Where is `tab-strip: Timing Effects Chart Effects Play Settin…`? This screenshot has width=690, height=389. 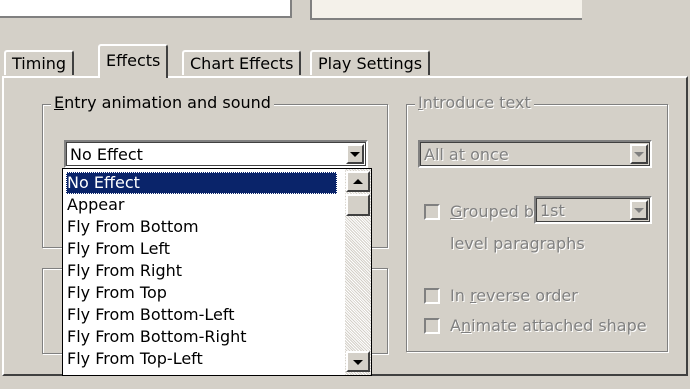 tab-strip: Timing Effects Chart Effects Play Settin… is located at coordinates (345, 60).